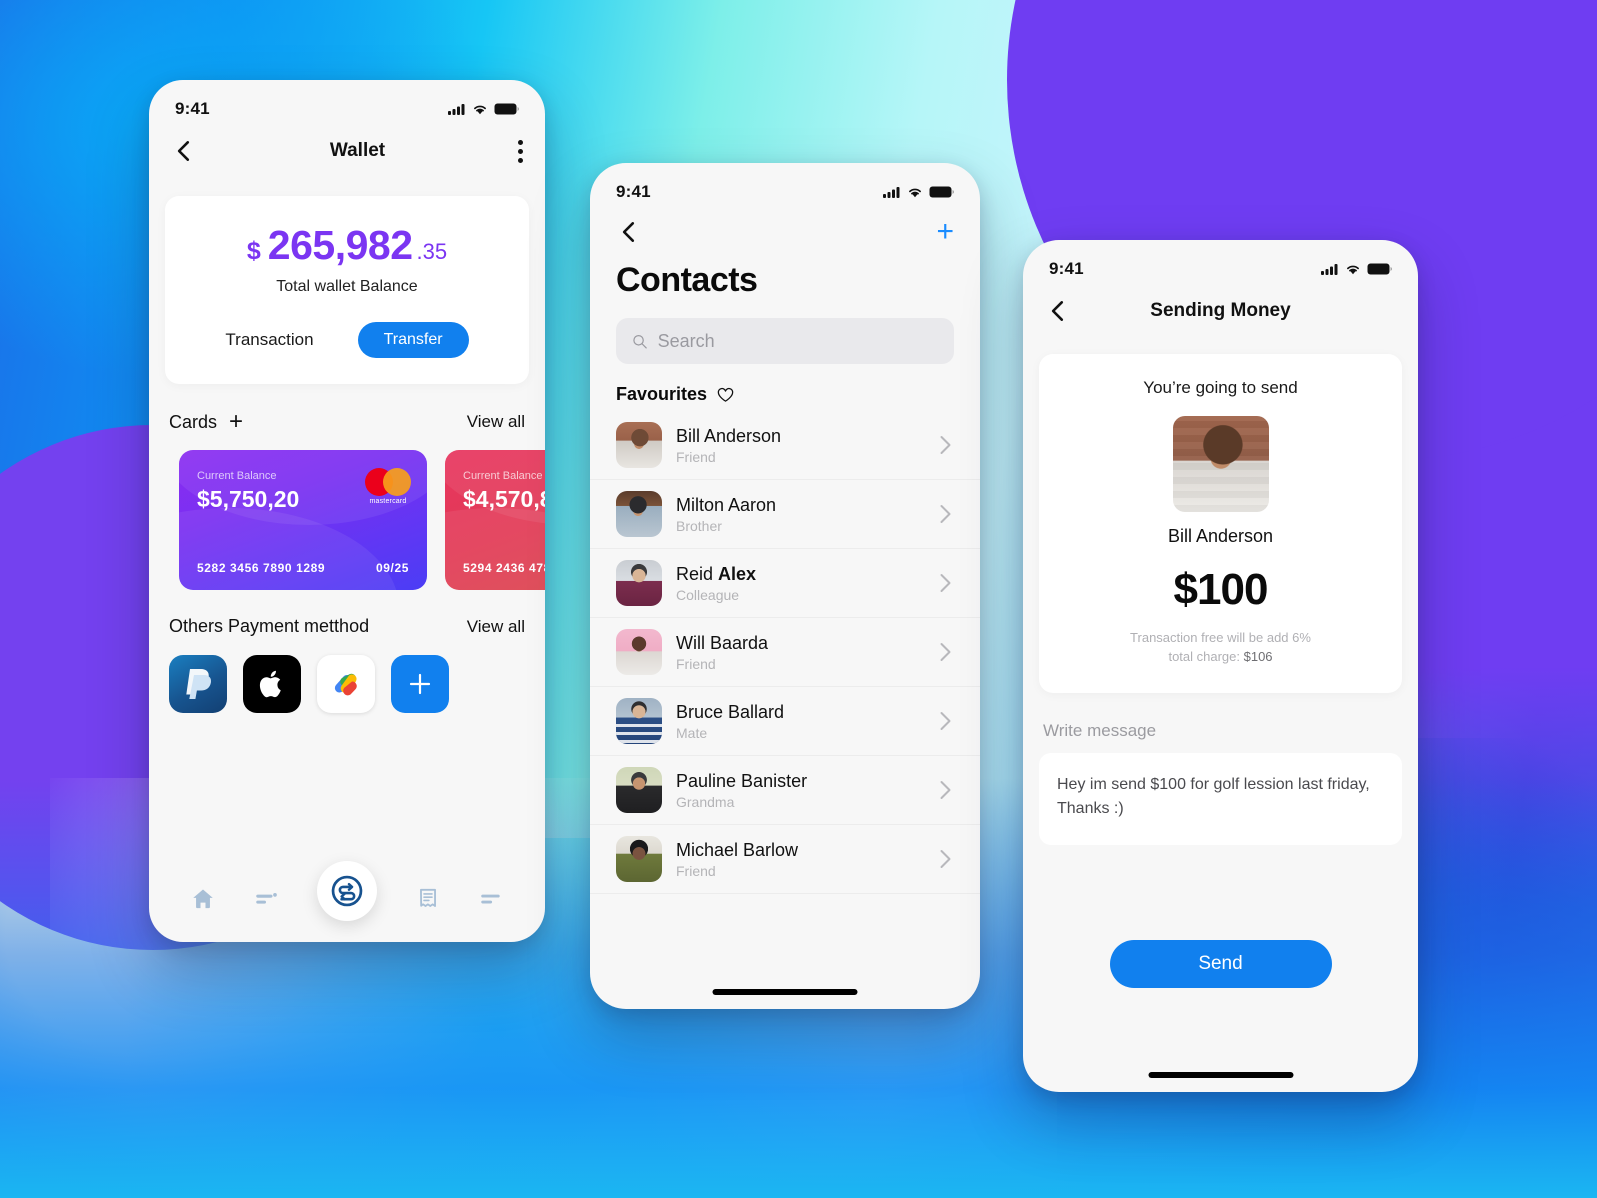  Describe the element at coordinates (785, 231) in the screenshot. I see `contacts-navbar: +` at that location.